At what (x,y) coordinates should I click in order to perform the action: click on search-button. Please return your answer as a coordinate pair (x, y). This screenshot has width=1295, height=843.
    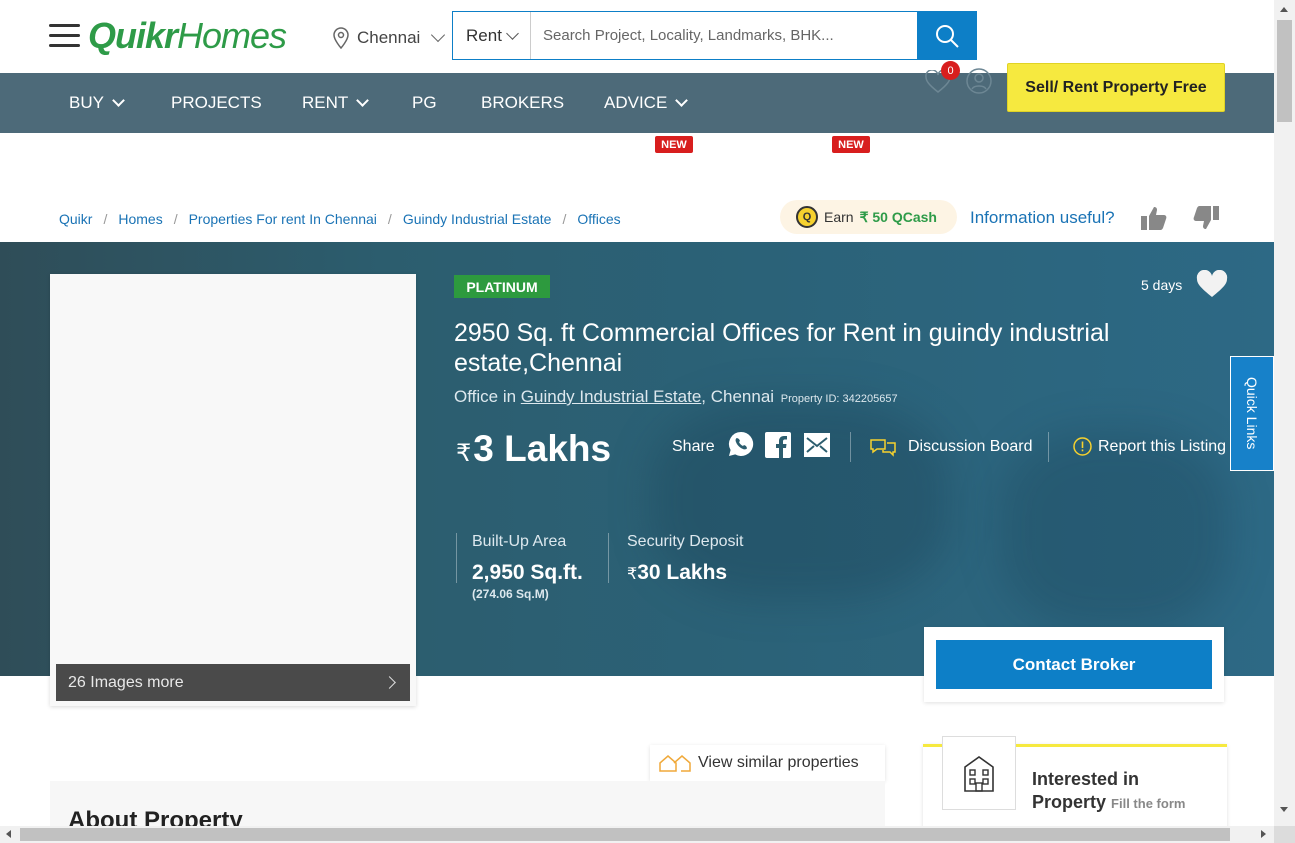
    Looking at the image, I should click on (946, 35).